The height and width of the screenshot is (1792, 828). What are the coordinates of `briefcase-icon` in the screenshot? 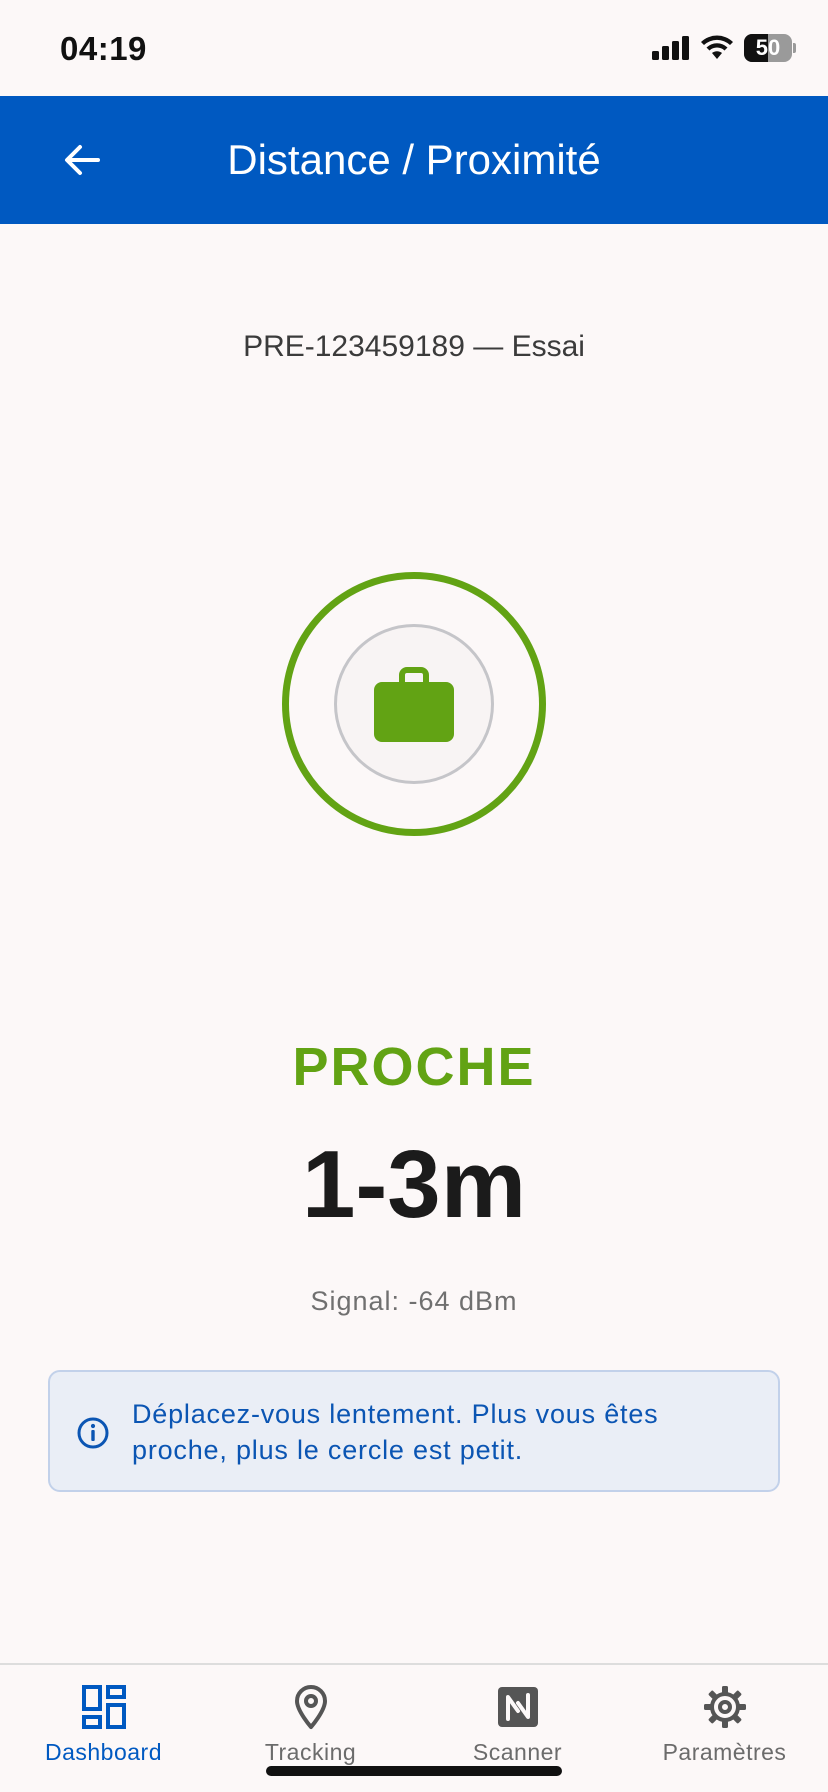 It's located at (414, 704).